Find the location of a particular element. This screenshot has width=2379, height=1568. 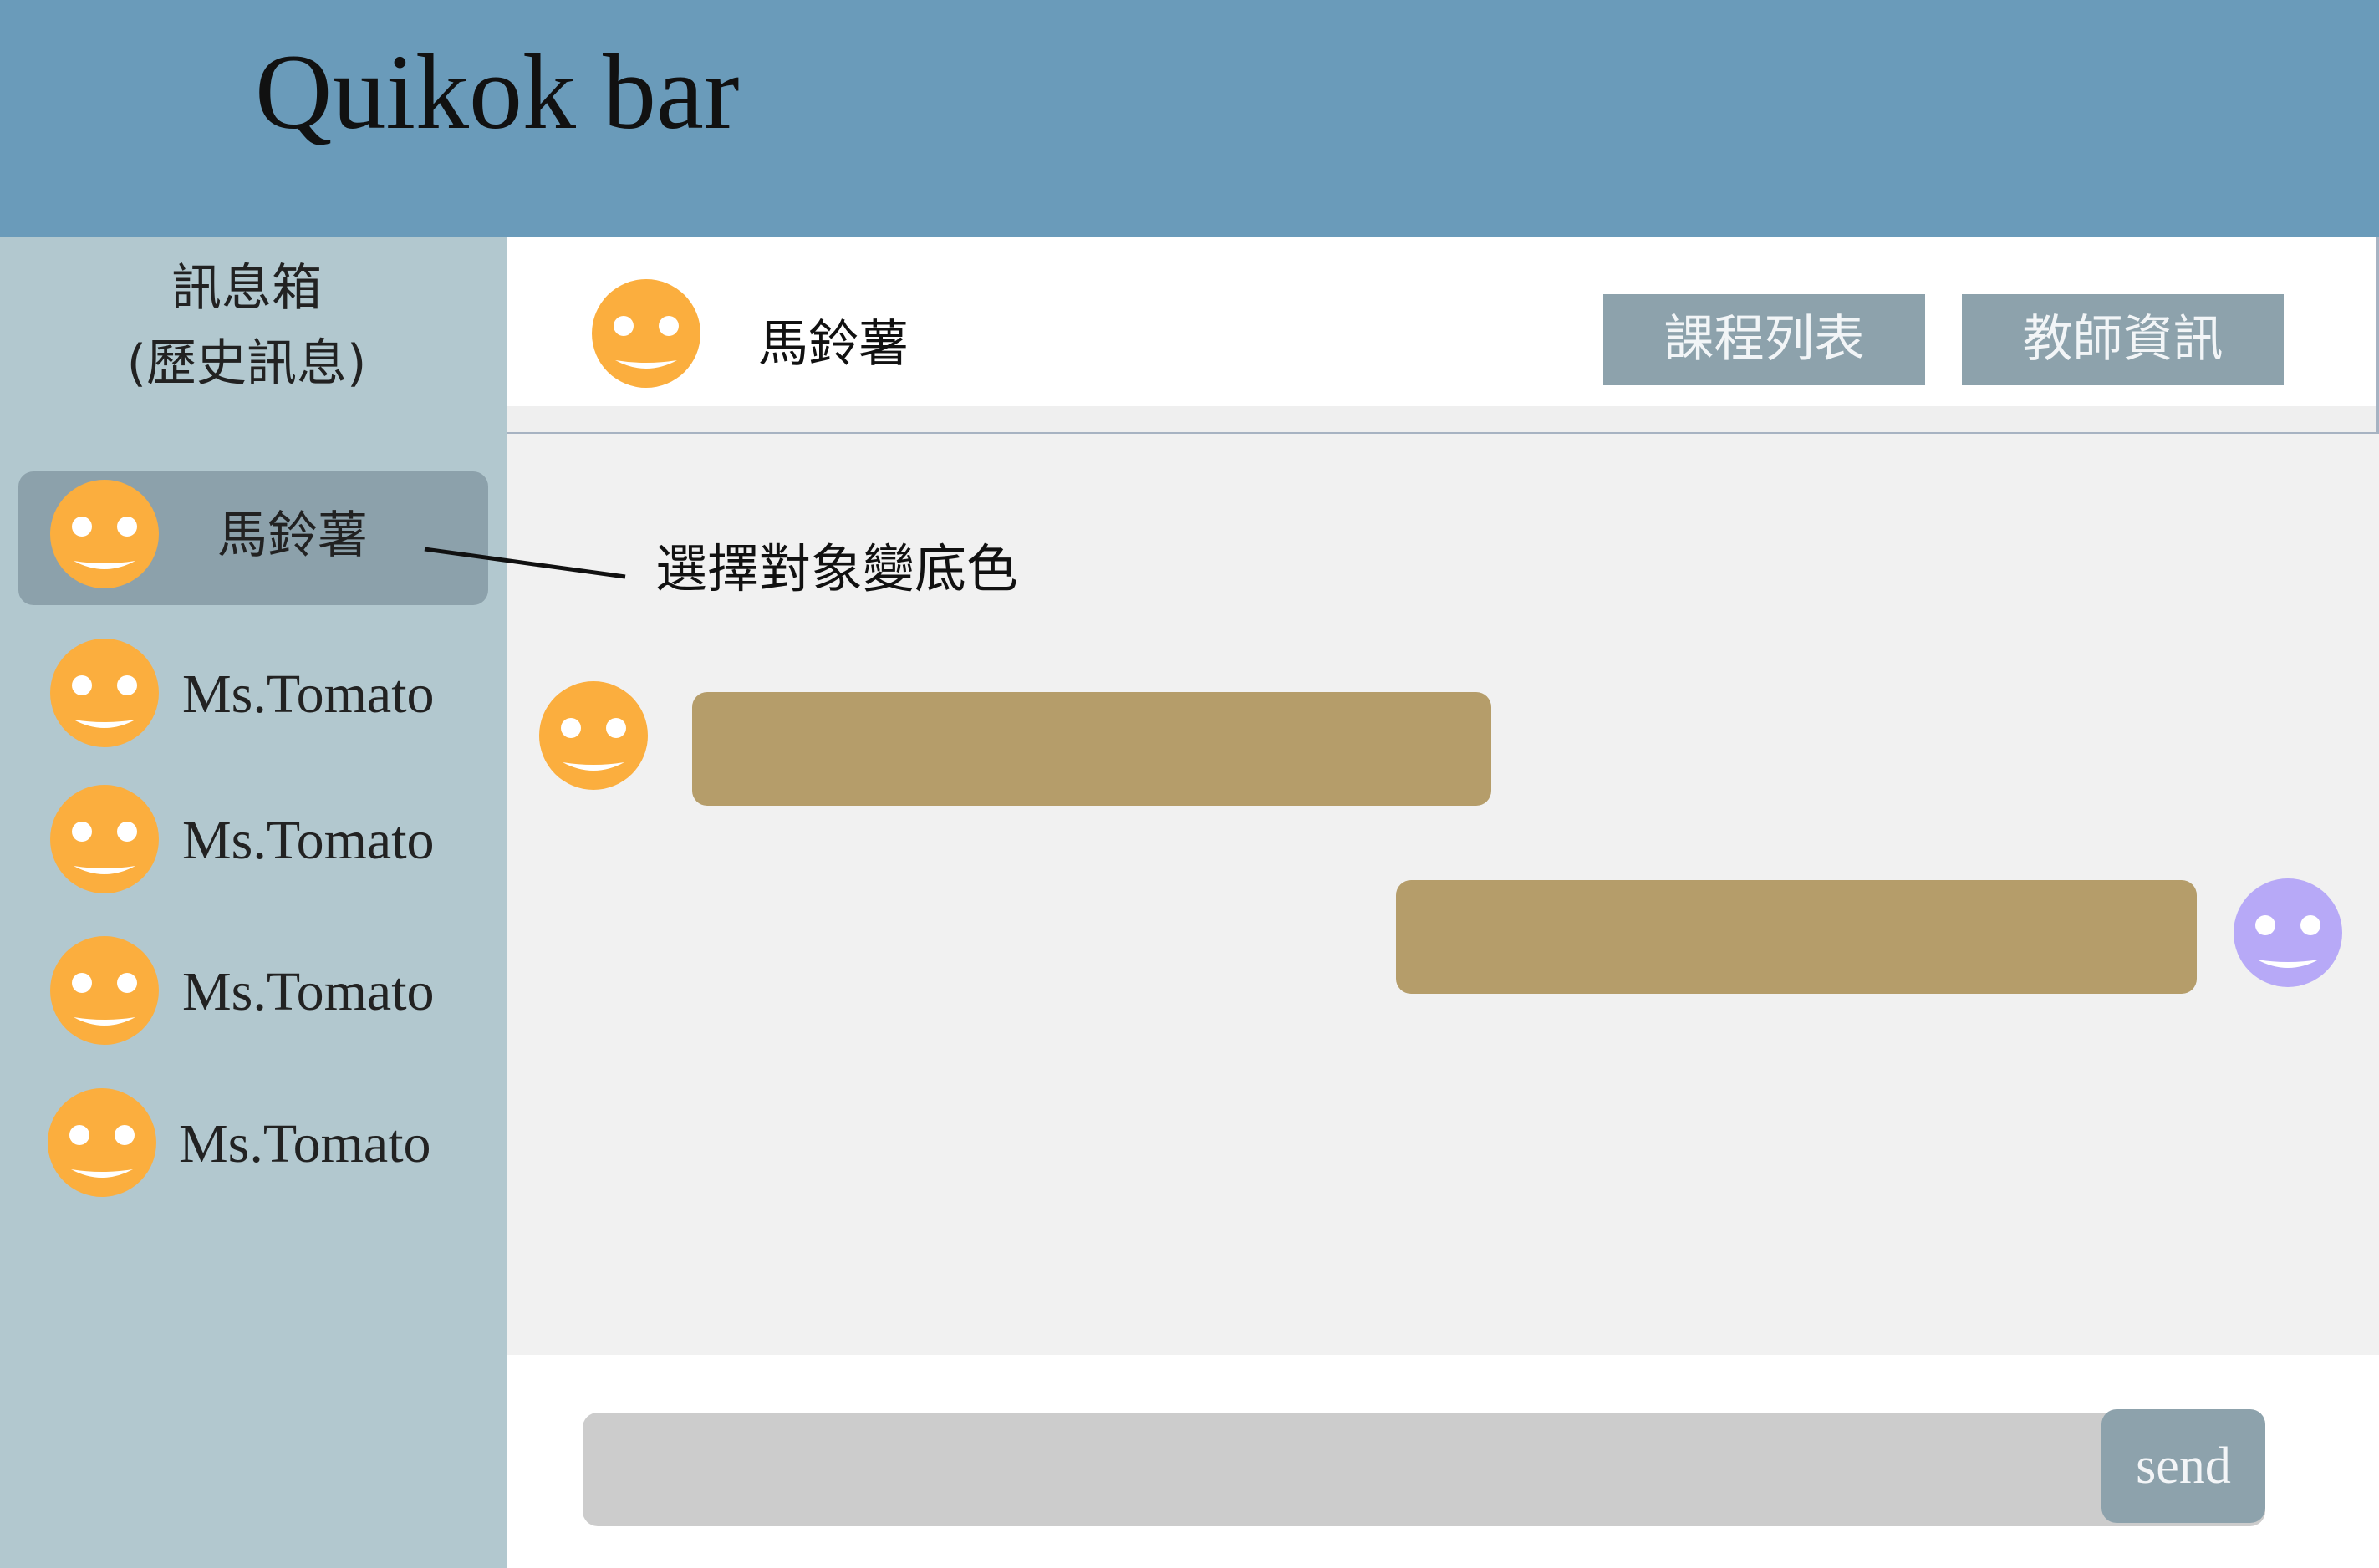

send-button: send is located at coordinates (2183, 1466).